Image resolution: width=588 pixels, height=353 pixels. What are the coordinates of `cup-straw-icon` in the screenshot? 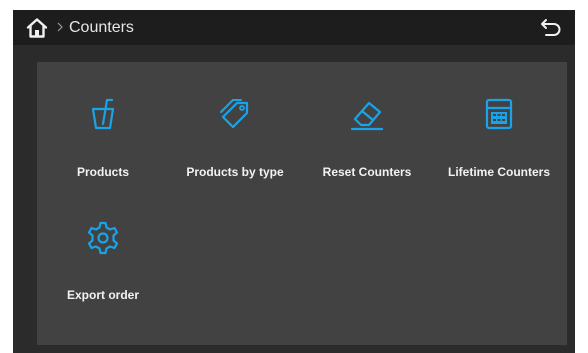 It's located at (103, 114).